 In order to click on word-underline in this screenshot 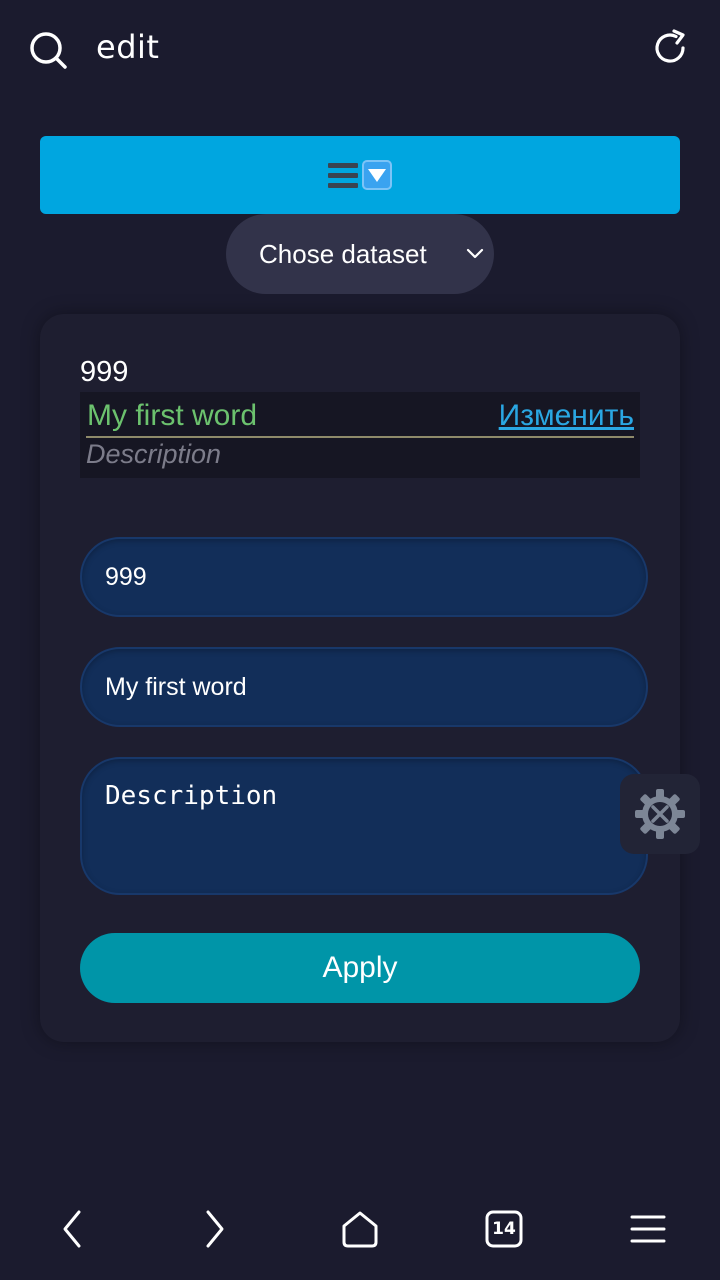, I will do `click(360, 437)`.